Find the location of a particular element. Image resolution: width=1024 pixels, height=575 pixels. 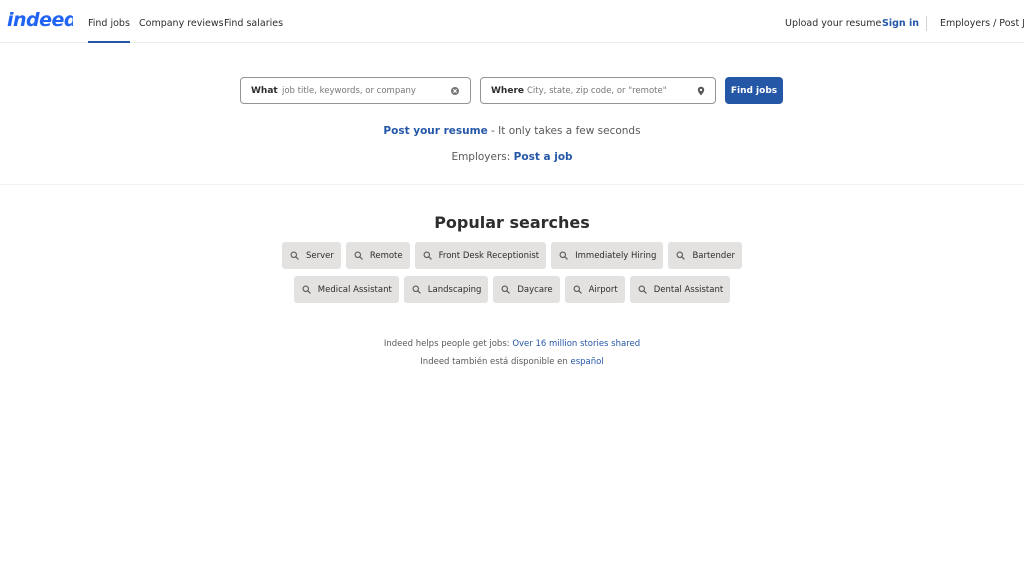

clear-icon is located at coordinates (455, 91).